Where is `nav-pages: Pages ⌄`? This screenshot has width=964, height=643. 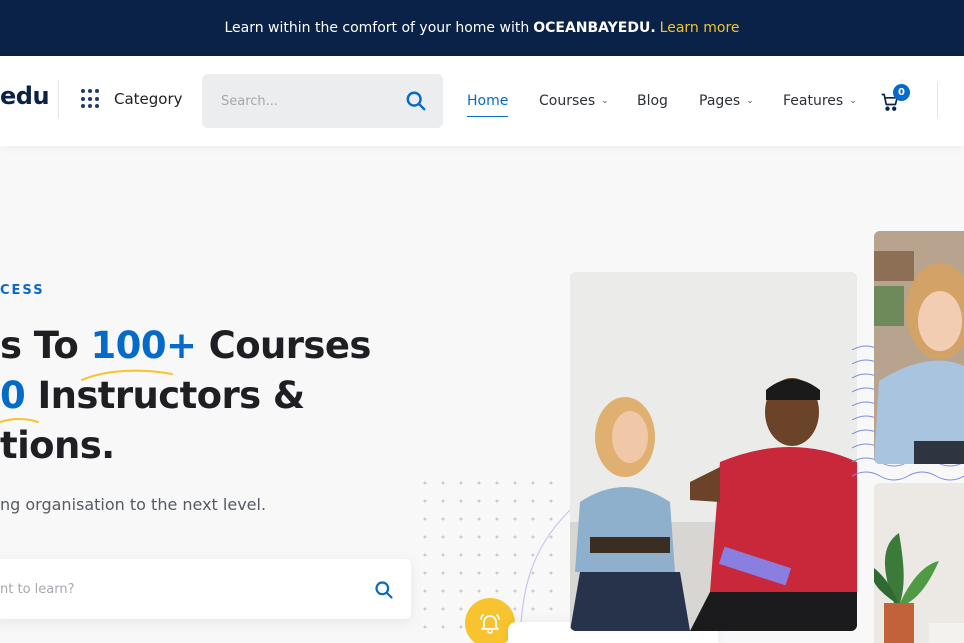
nav-pages: Pages ⌄ is located at coordinates (726, 101).